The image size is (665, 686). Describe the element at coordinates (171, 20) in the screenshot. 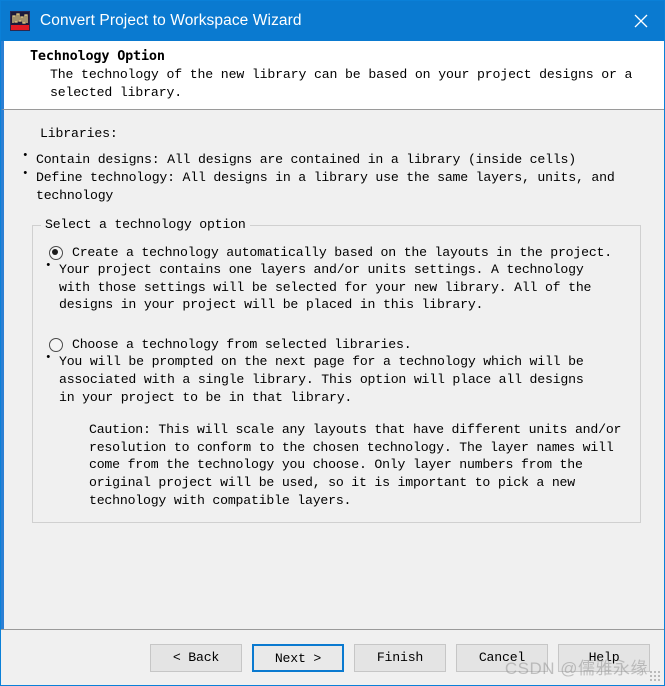

I see `window-title: Convert Project to Workspace Wizard` at that location.